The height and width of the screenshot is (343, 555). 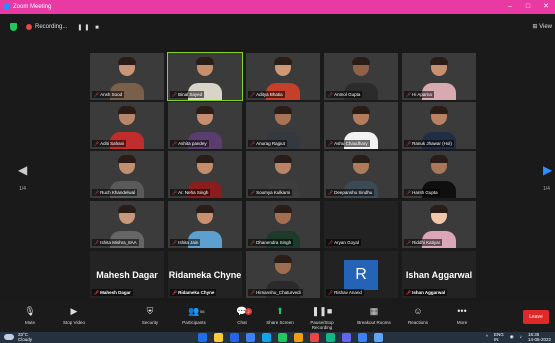 What do you see at coordinates (127, 76) in the screenshot?
I see `participant-tile: 🎤︎Ansh Sood` at bounding box center [127, 76].